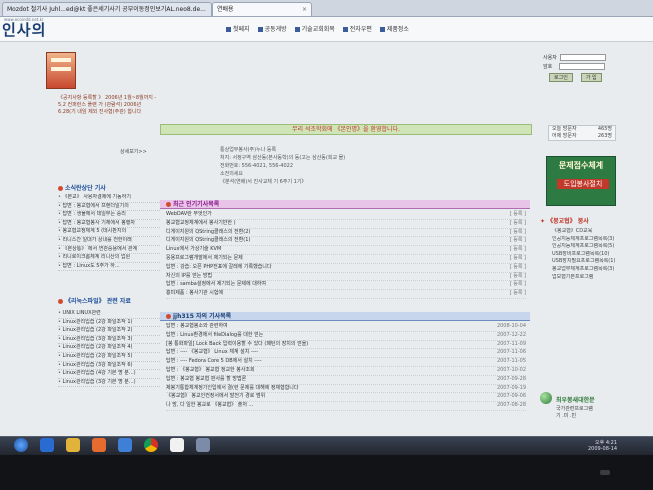  I want to click on list-item: 답변 : 생물에서 데일부는 중리, so click(109, 215).